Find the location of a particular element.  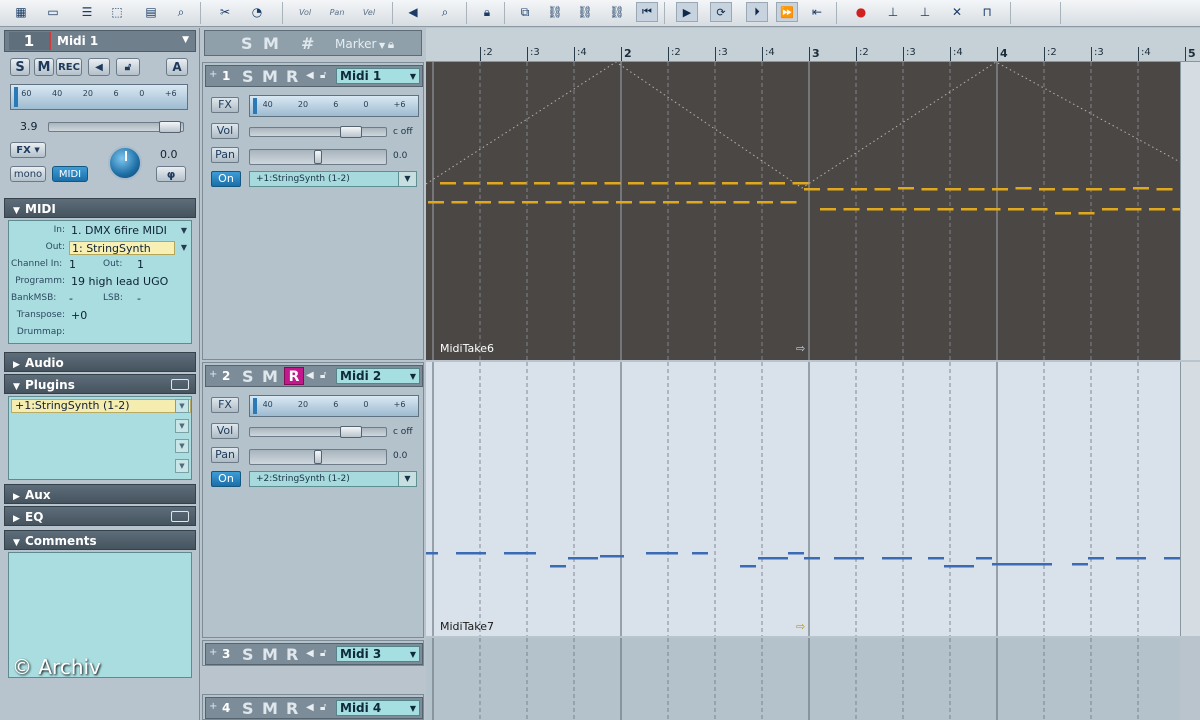

track-name-field: Midi 2 ▼ is located at coordinates (378, 376).